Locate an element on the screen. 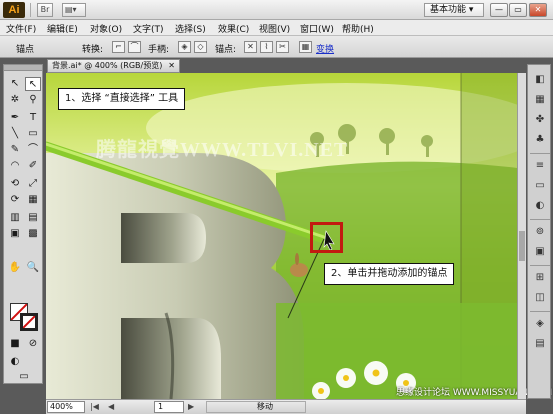 The width and height of the screenshot is (553, 414). lasso-tool-icon: ⚲ is located at coordinates (33, 100).